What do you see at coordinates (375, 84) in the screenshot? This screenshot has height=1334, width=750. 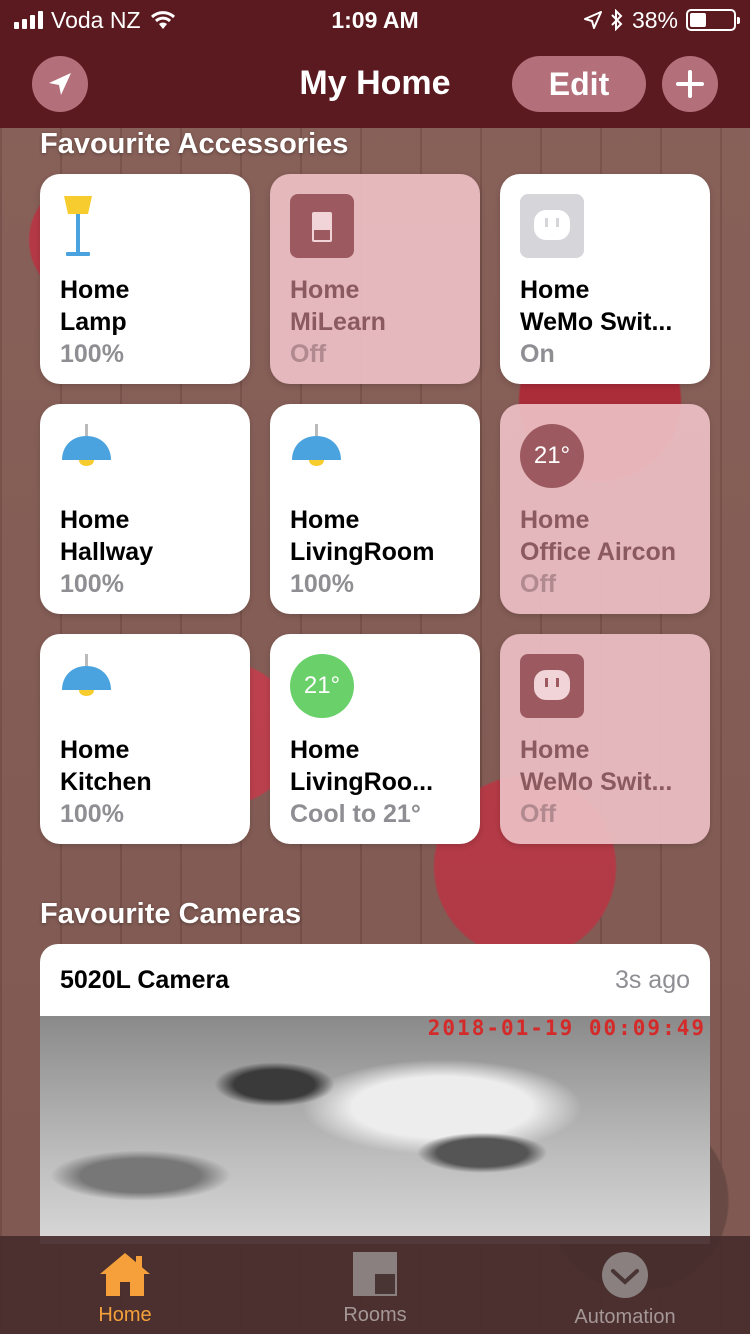 I see `nav-bar: My Home Edit` at bounding box center [375, 84].